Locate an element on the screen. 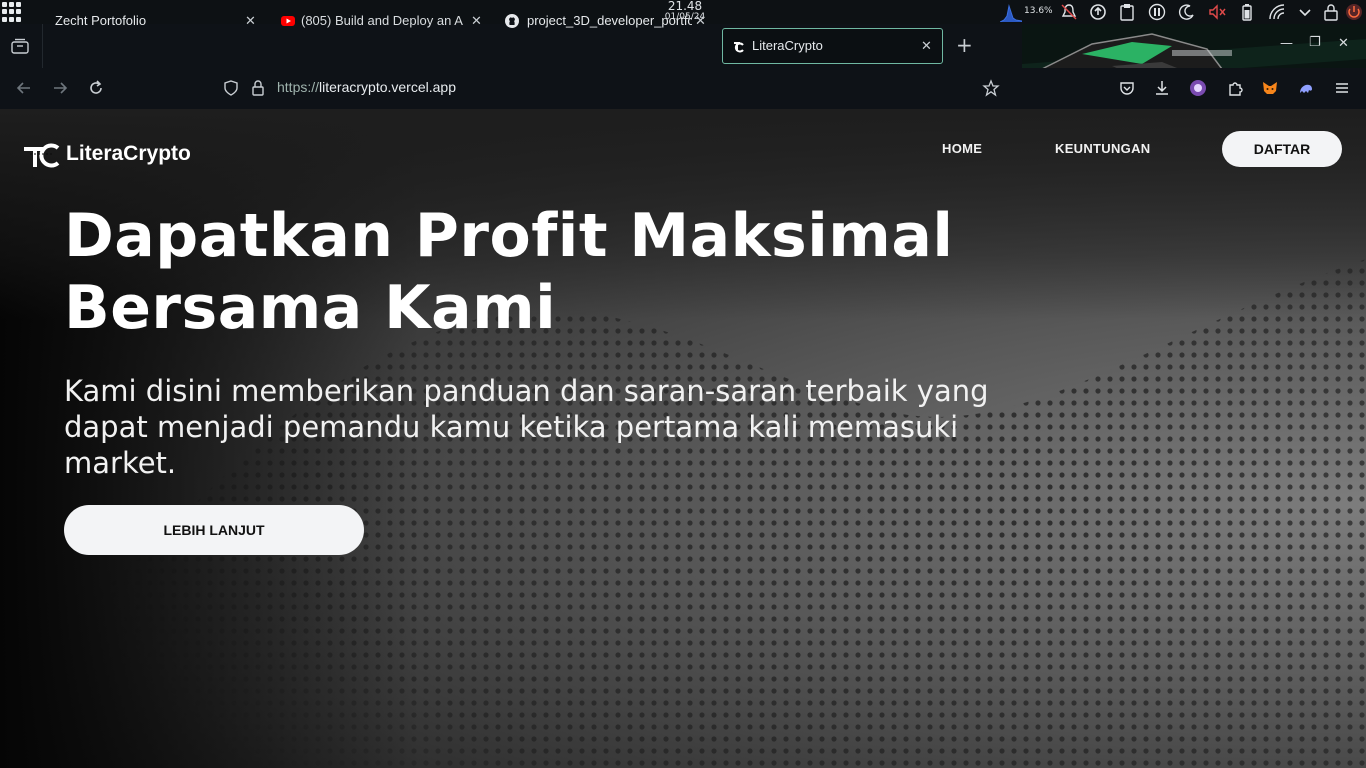 The width and height of the screenshot is (1366, 768). tab-github: project_3D_developer_portfolio ✕ is located at coordinates (607, 21).